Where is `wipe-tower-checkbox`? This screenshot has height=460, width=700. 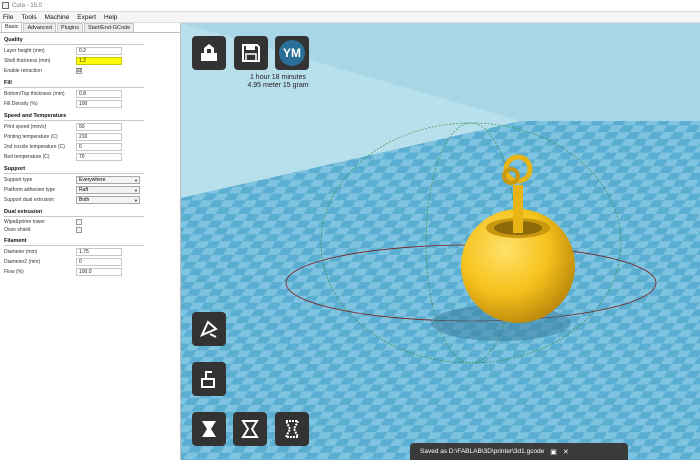 wipe-tower-checkbox is located at coordinates (79, 222).